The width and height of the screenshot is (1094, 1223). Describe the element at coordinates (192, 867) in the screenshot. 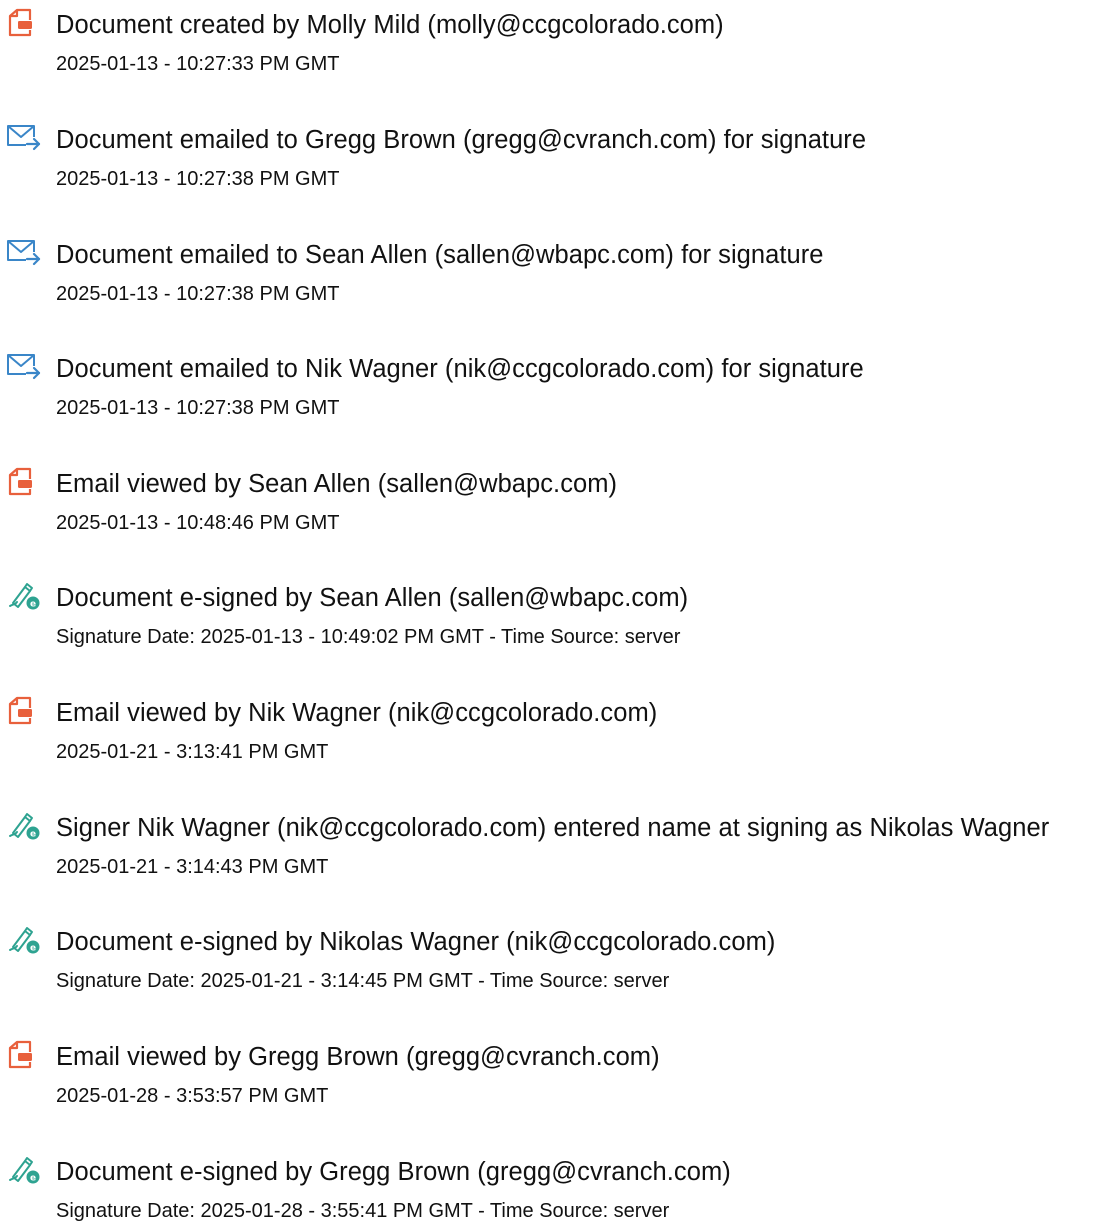

I see `event-timestamp: 2025-01-21 - 3:14:43 PM GMT` at that location.